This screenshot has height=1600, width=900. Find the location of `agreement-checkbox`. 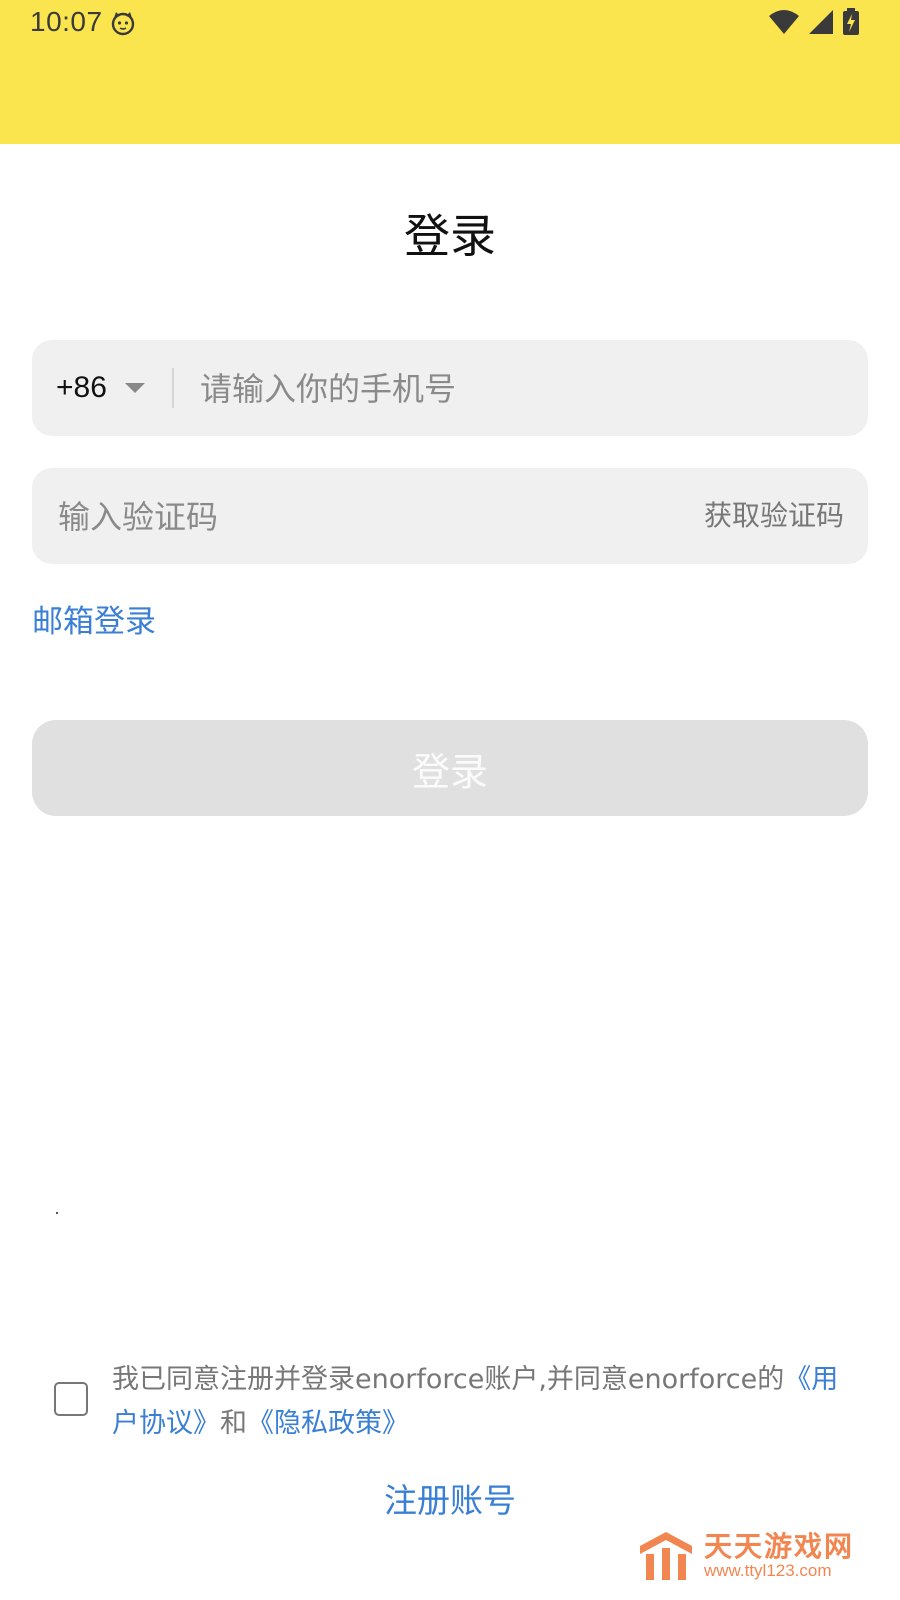

agreement-checkbox is located at coordinates (71, 1399).